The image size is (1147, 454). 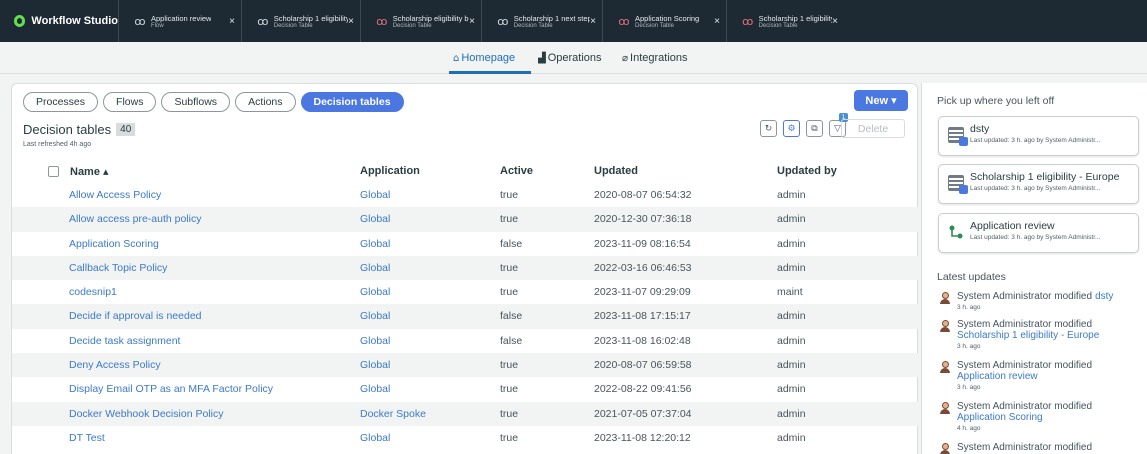 What do you see at coordinates (971, 277) in the screenshot?
I see `latest-updates-title: Latest updates` at bounding box center [971, 277].